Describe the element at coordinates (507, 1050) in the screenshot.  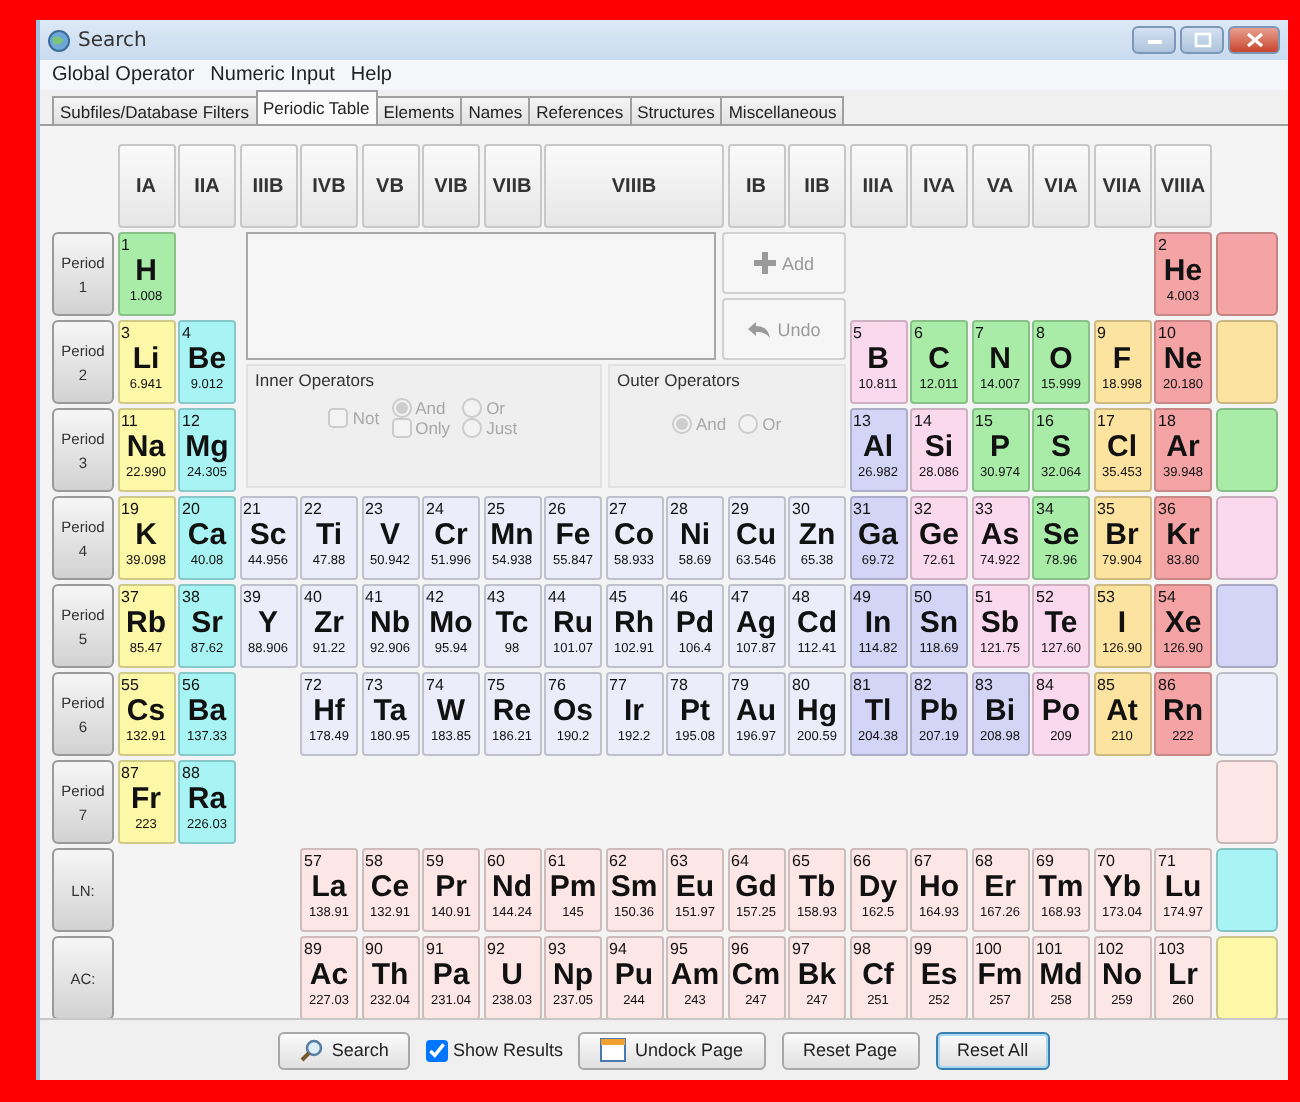
I see `checkbox-label: Show Results` at that location.